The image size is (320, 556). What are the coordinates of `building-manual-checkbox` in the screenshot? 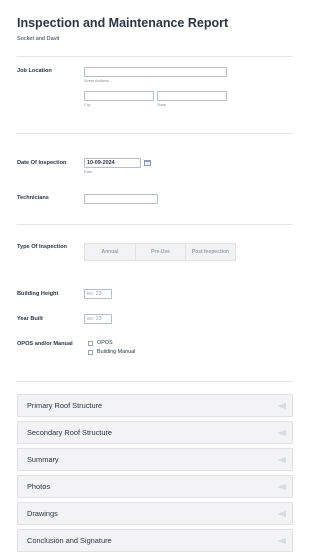 It's located at (90, 352).